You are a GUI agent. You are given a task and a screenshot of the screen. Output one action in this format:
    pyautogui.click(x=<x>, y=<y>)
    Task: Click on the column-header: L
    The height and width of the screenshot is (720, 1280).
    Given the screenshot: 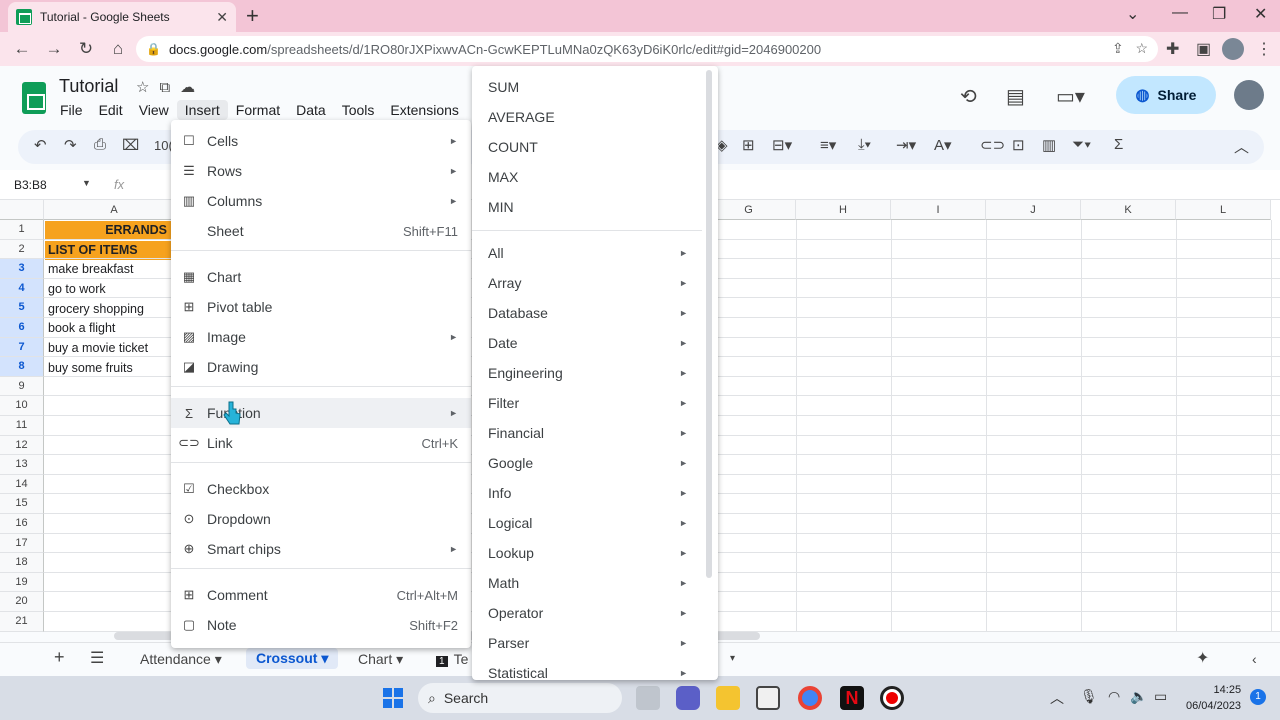 What is the action you would take?
    pyautogui.click(x=1223, y=210)
    